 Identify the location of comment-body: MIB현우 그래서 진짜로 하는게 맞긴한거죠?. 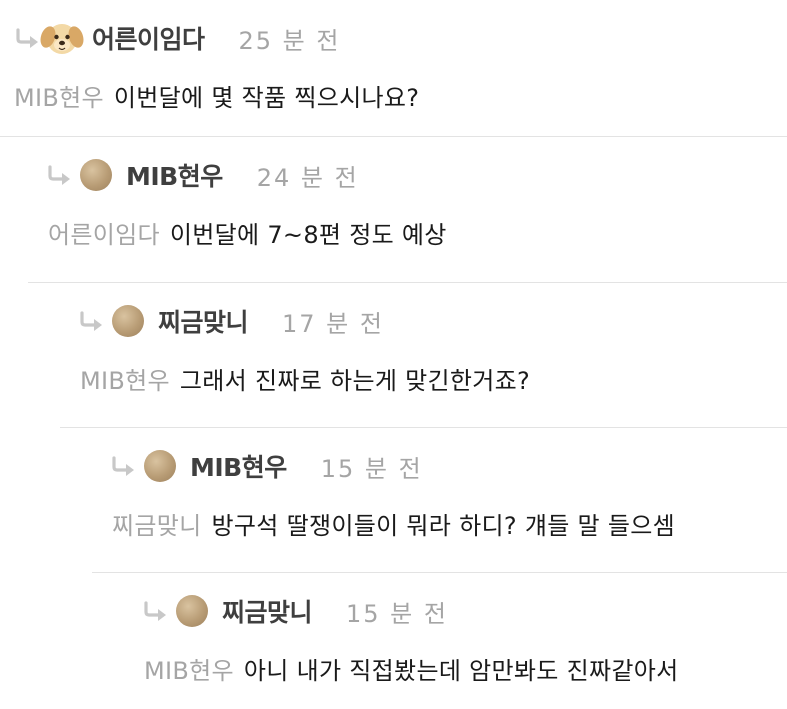
(305, 378).